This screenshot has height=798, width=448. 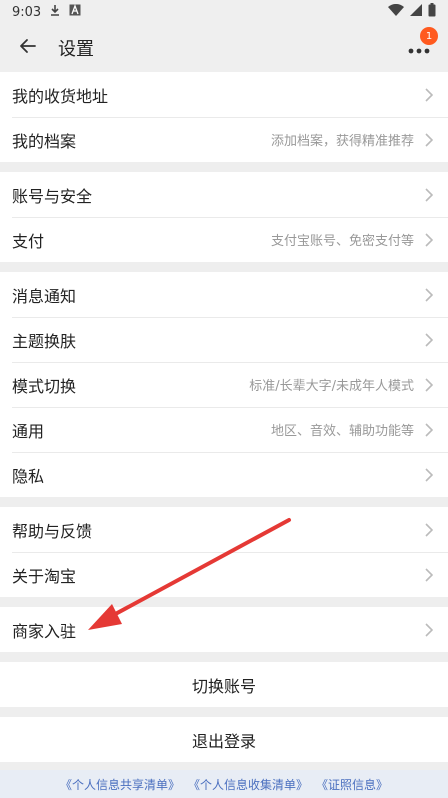 I want to click on logout-button: 退出登录, so click(x=224, y=739).